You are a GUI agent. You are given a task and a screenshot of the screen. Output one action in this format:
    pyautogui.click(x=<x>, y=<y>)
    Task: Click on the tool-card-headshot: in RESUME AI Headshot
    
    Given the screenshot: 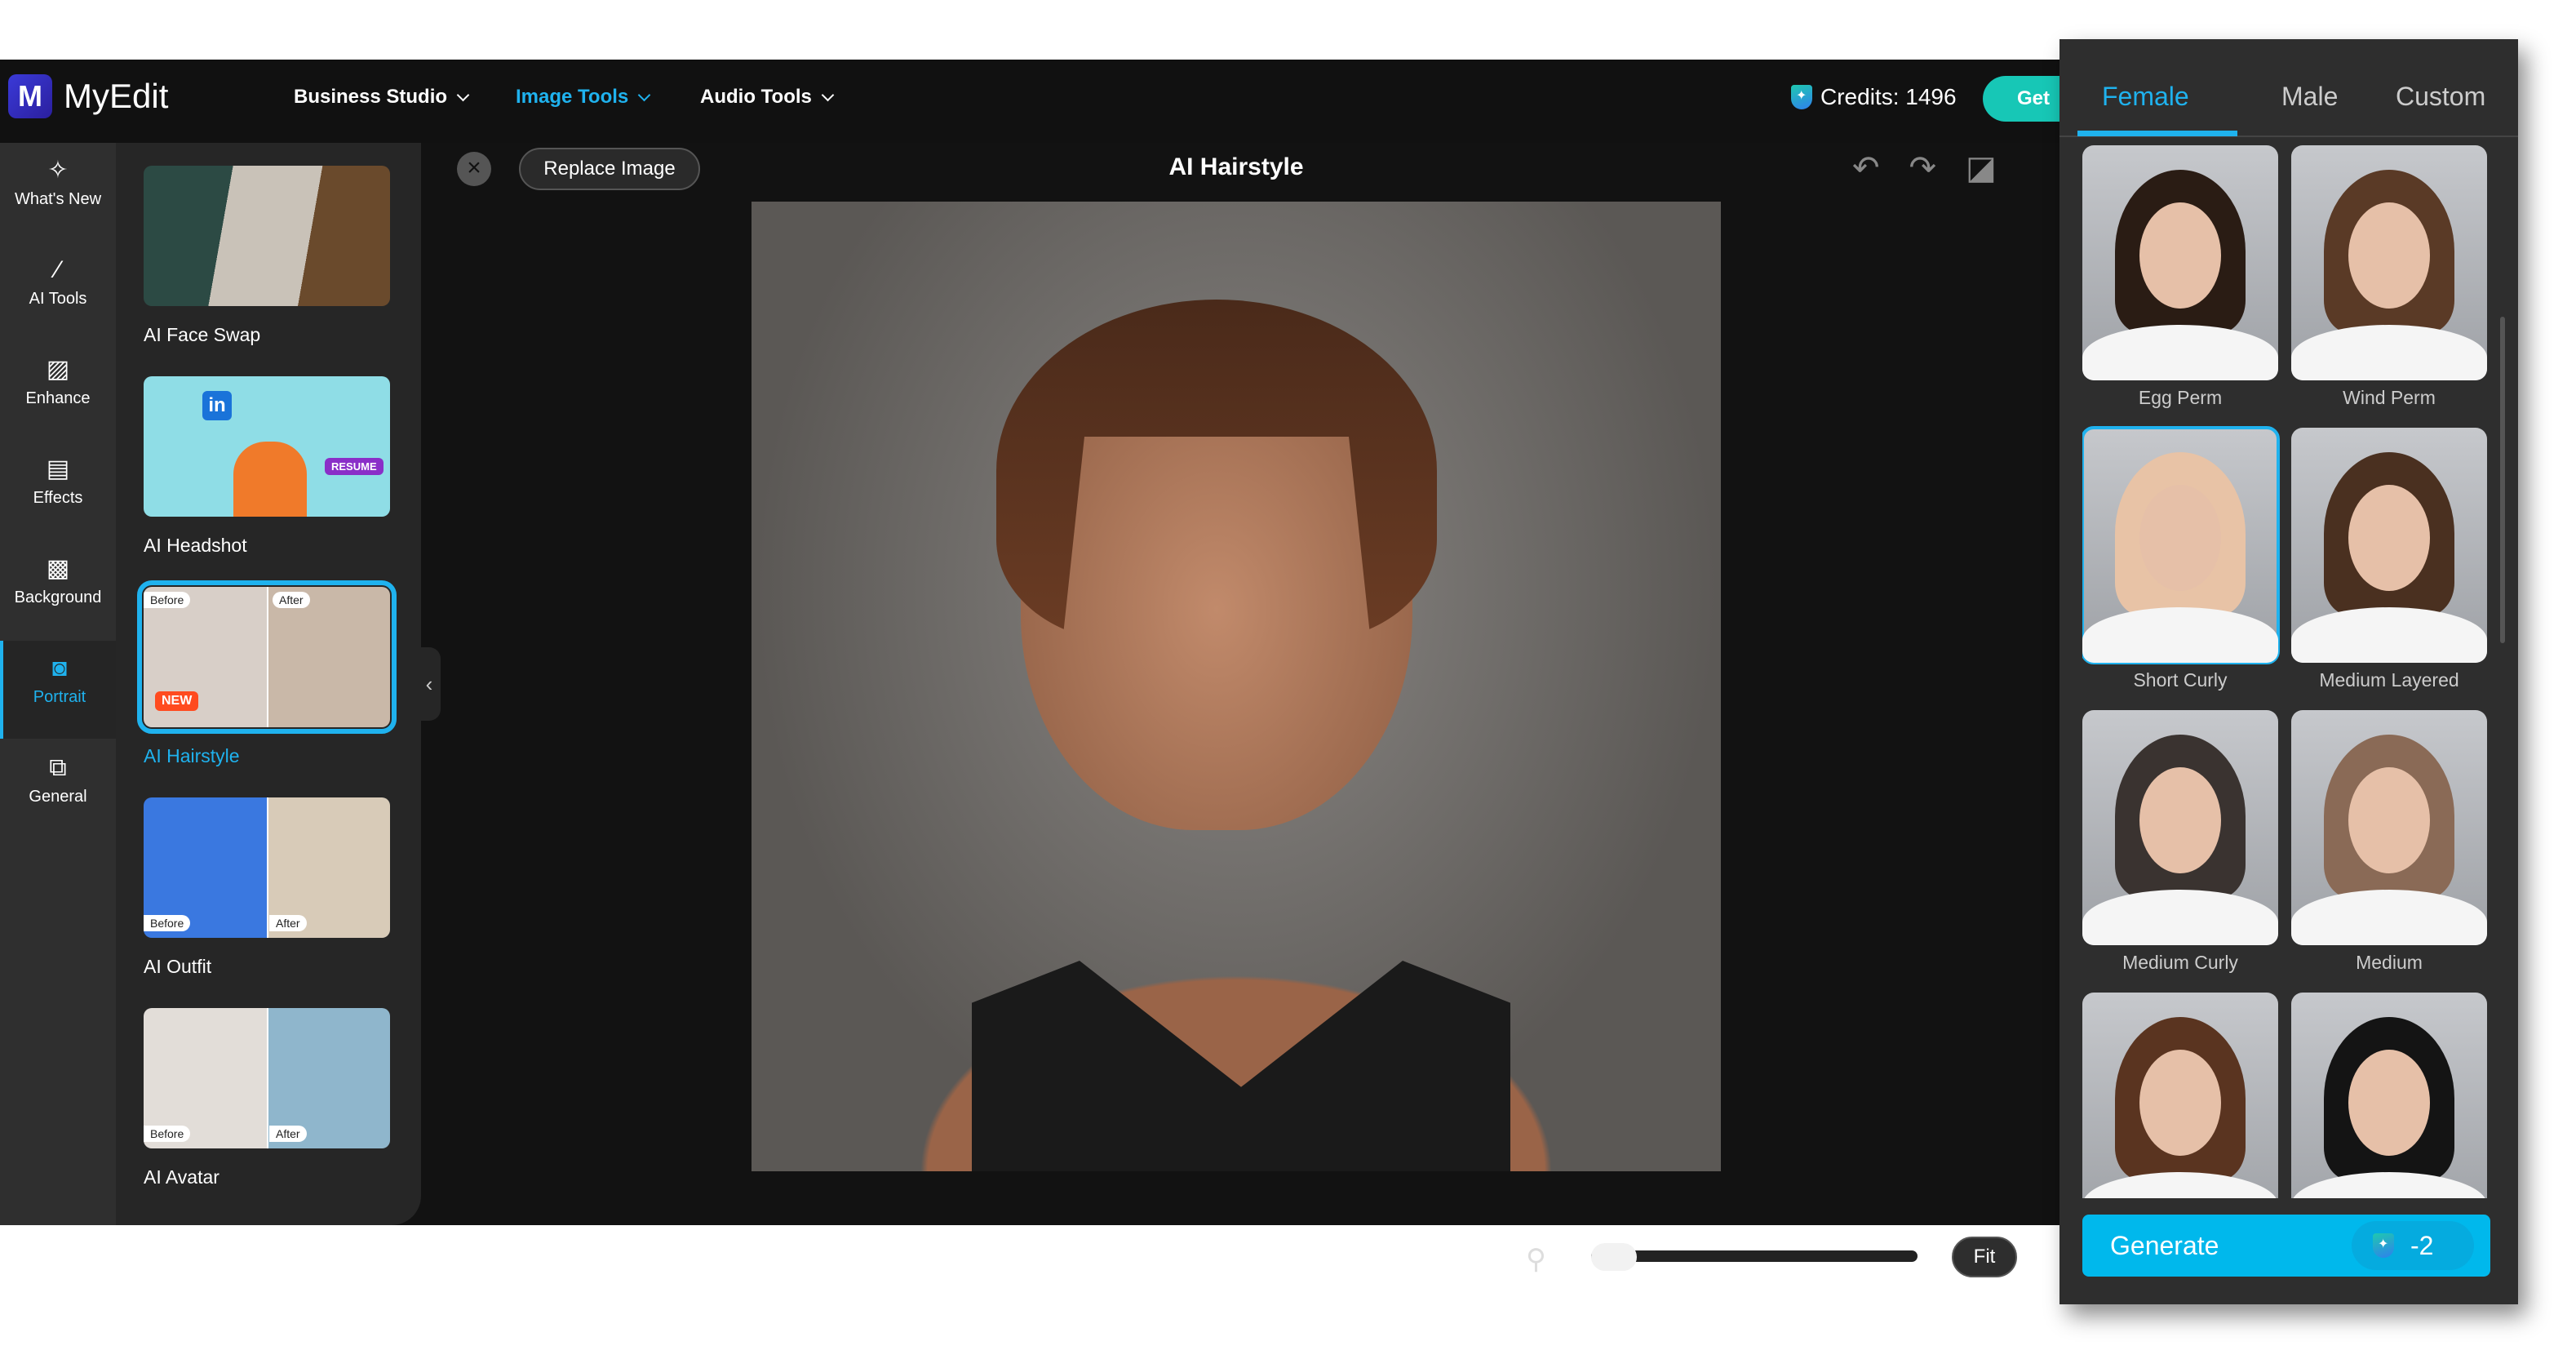 What is the action you would take?
    pyautogui.click(x=267, y=466)
    